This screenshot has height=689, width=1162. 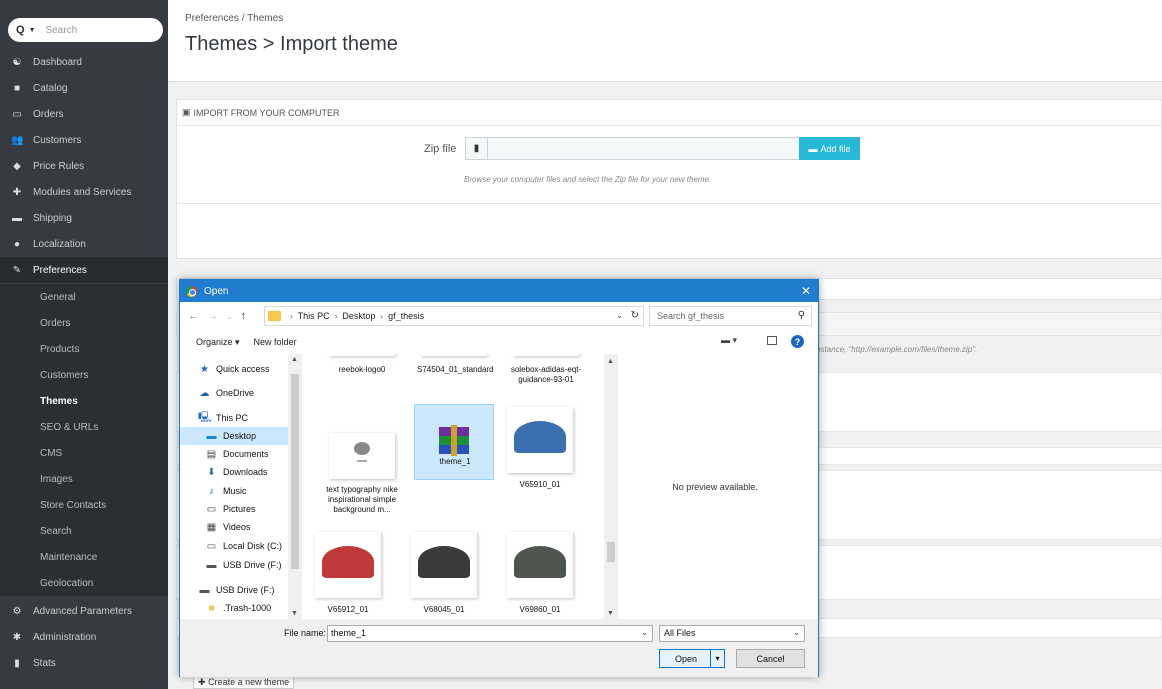 I want to click on nav-scrollbar: ▲ ▼, so click(x=295, y=486).